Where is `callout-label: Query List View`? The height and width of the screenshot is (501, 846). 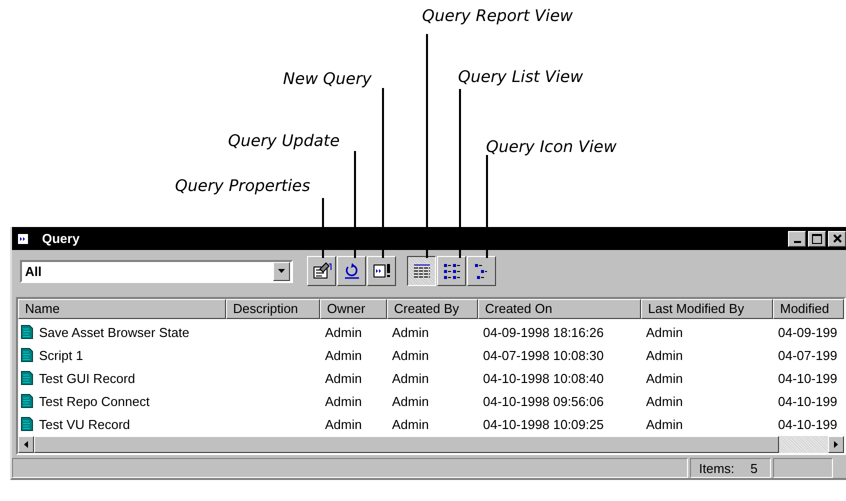
callout-label: Query List View is located at coordinates (521, 77).